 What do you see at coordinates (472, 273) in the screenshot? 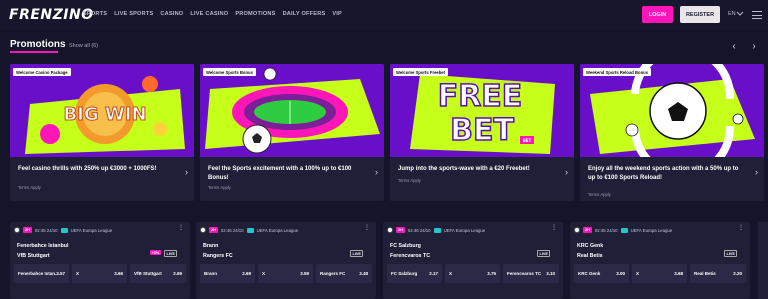
I see `odd-draw-button: X 3.75` at bounding box center [472, 273].